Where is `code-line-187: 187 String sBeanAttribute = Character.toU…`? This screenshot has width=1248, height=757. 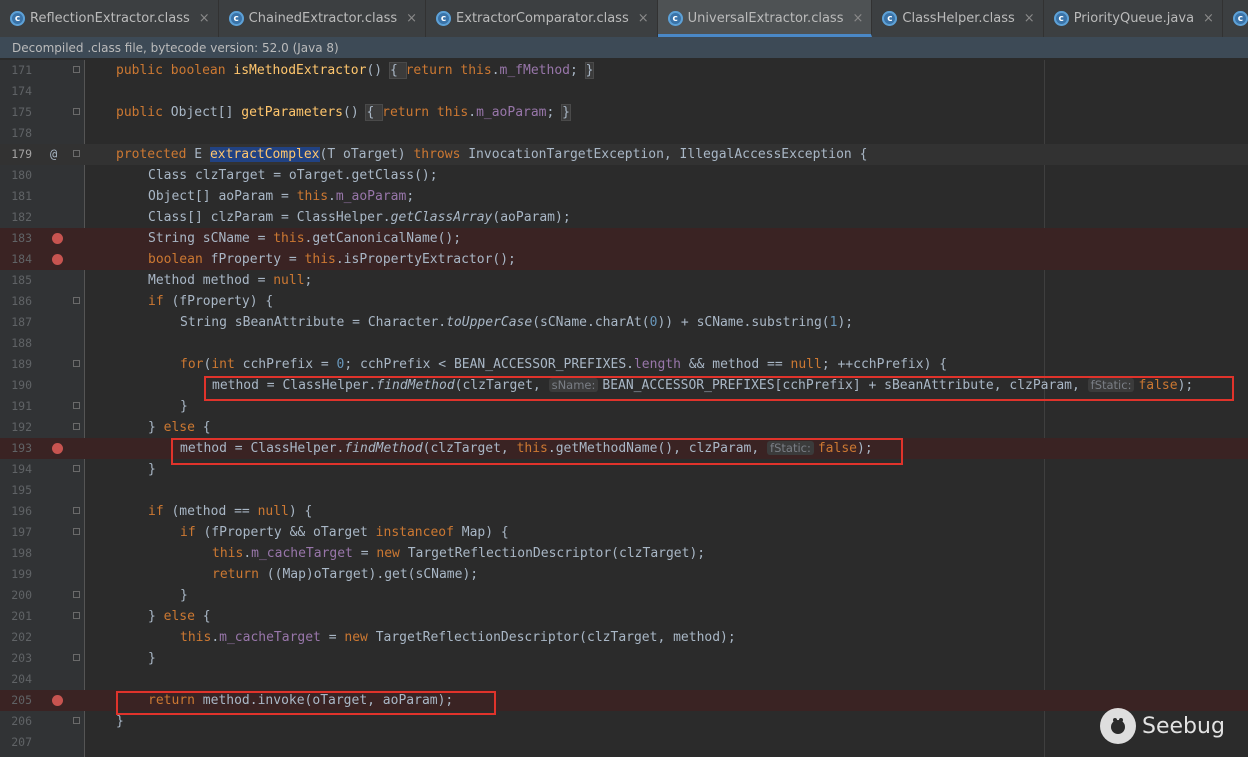
code-line-187: 187 String sBeanAttribute = Character.toU… is located at coordinates (624, 322).